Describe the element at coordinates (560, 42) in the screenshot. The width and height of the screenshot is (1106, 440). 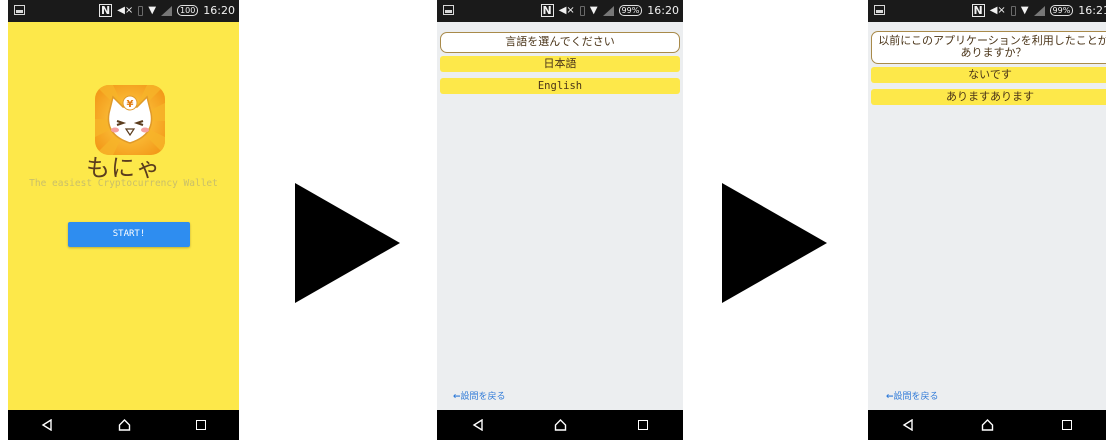
I see `question-box: 言語を選んでください` at that location.